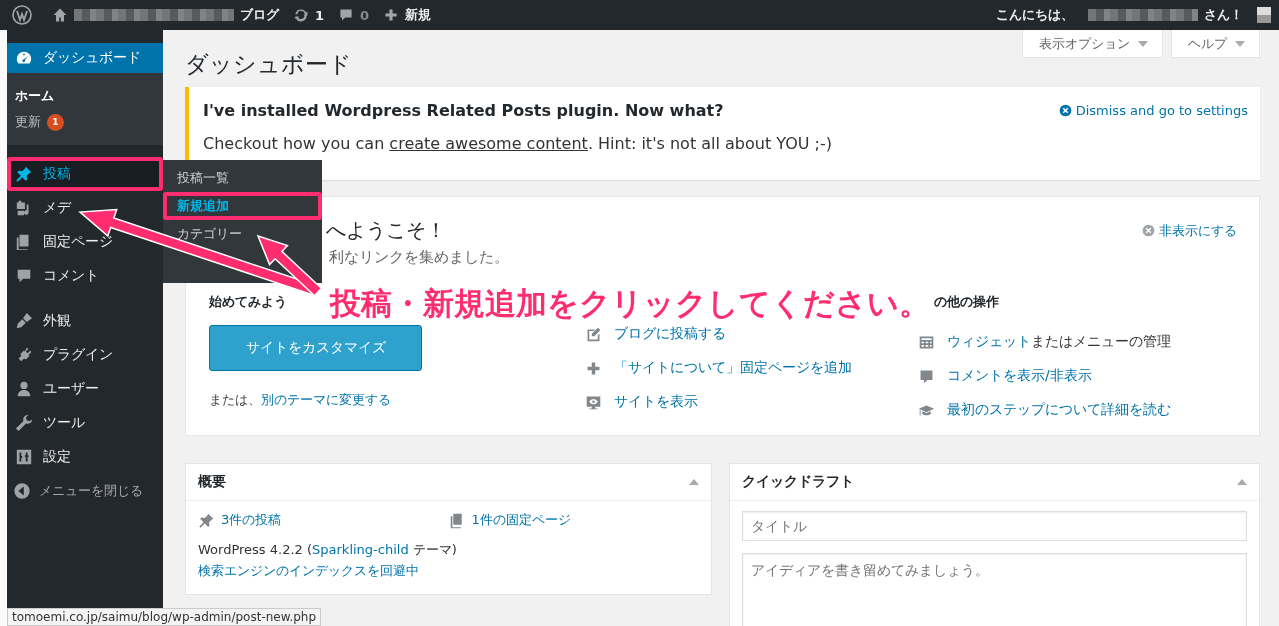 The image size is (1279, 626). What do you see at coordinates (60, 15) in the screenshot?
I see `home-icon` at bounding box center [60, 15].